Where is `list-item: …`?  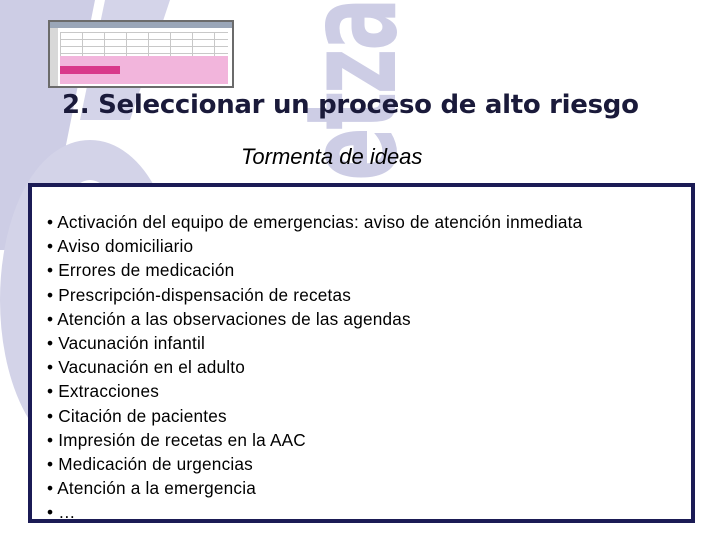
list-item: … is located at coordinates (314, 512).